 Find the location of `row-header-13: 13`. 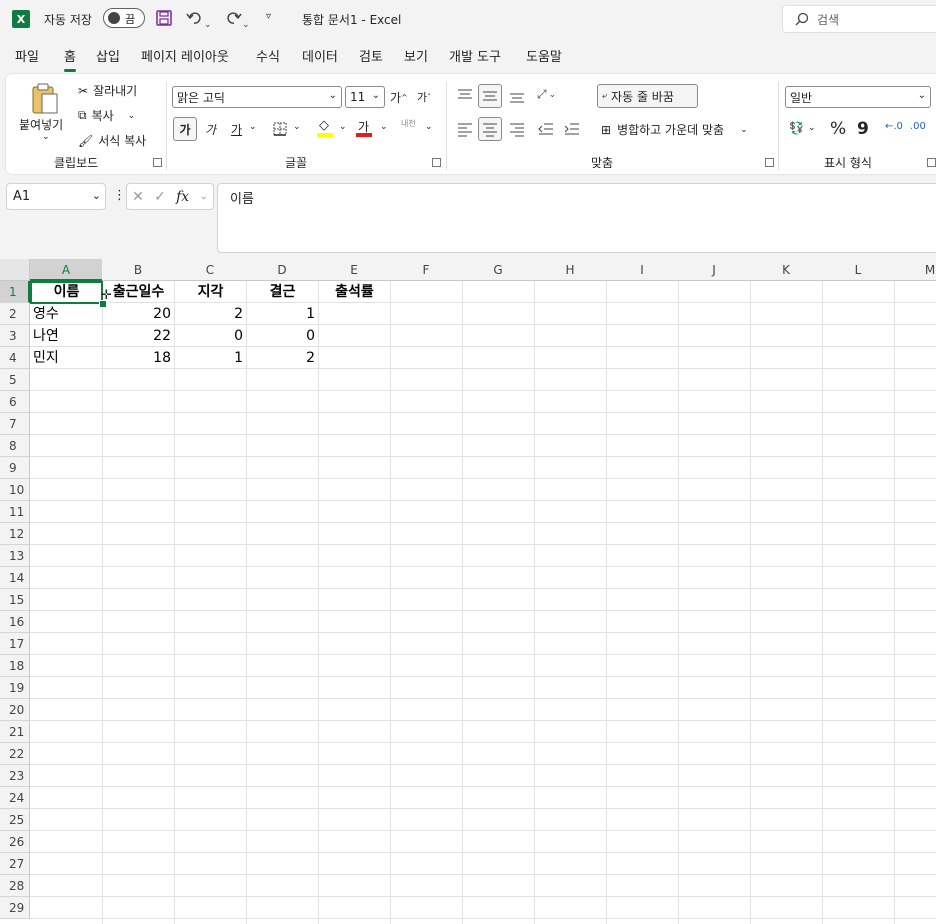

row-header-13: 13 is located at coordinates (15, 556).